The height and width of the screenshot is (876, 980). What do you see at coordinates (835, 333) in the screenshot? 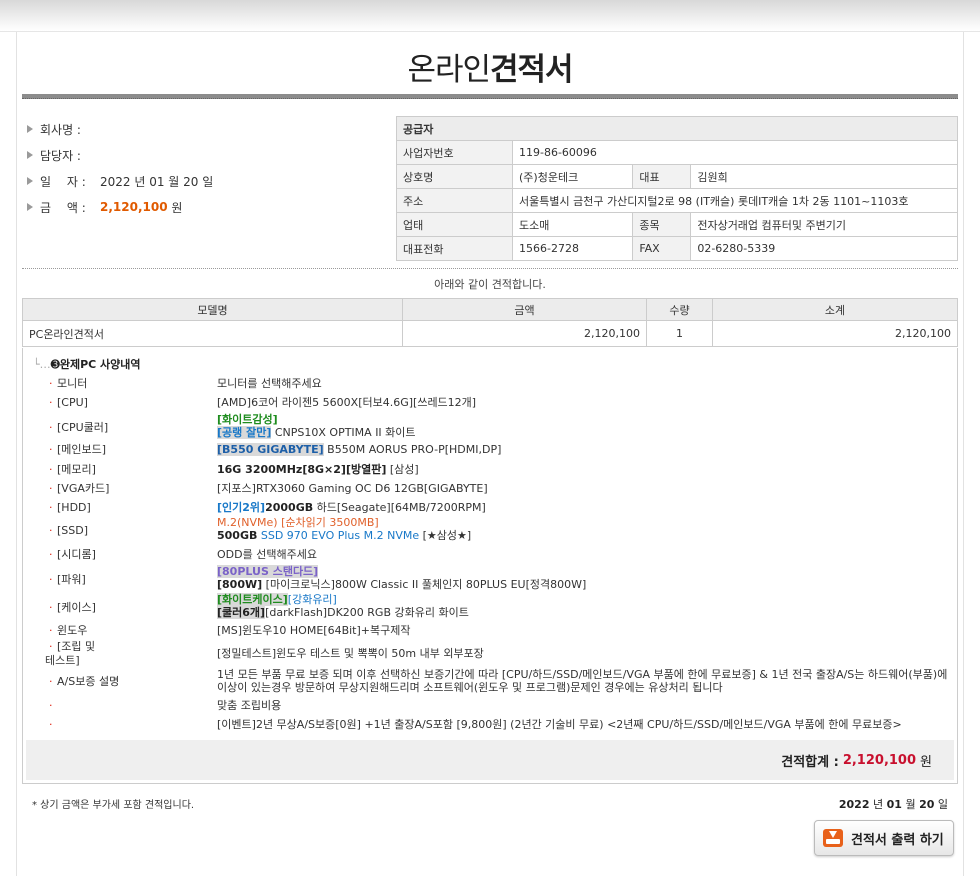
I see `row-subtotal: 2,120,100` at bounding box center [835, 333].